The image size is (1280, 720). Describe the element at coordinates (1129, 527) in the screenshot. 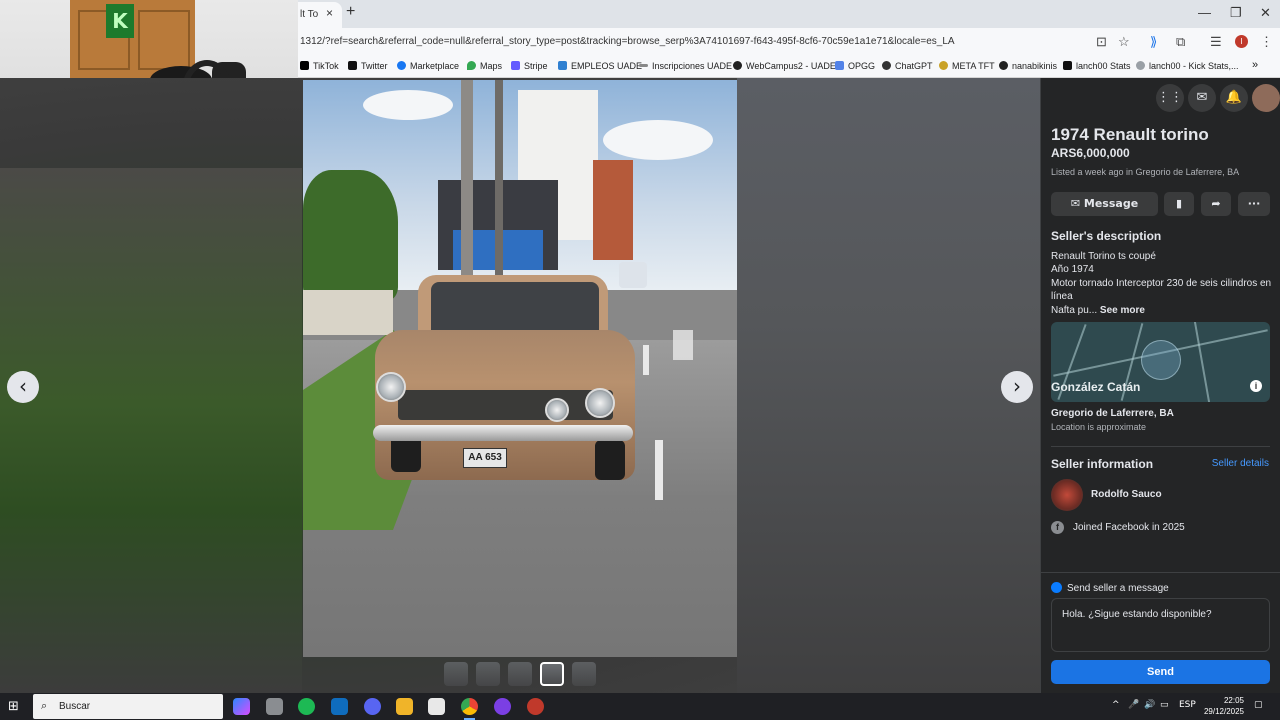

I see `seller-joined: Joined Facebook in 2025` at that location.